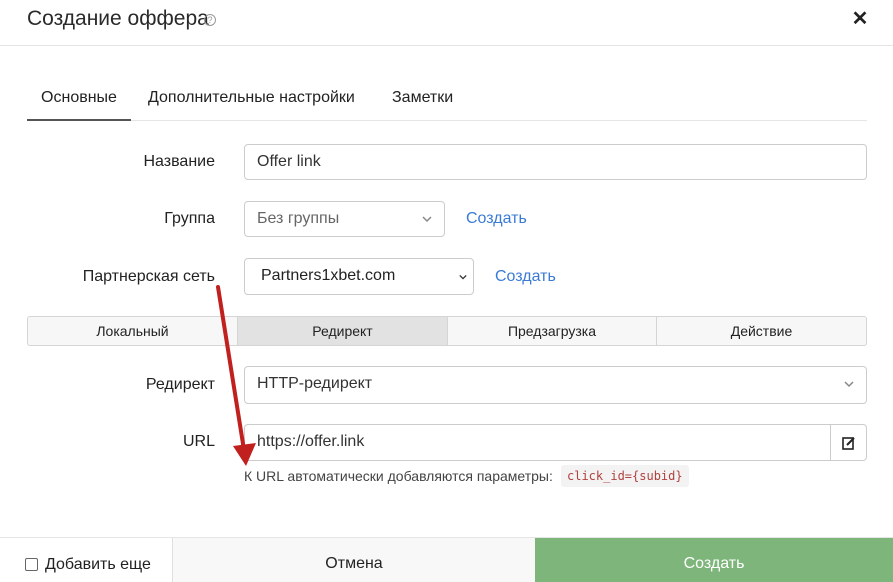  Describe the element at coordinates (98, 565) in the screenshot. I see `add-more-label: Добавить еще` at that location.